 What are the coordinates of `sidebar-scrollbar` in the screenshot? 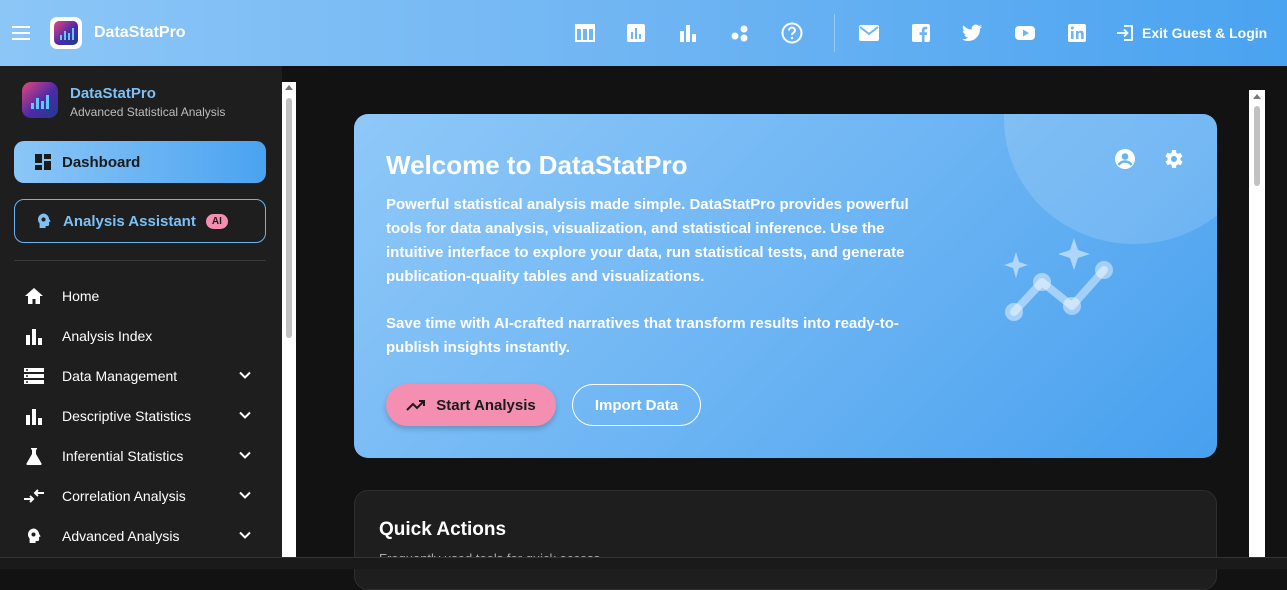 It's located at (289, 325).